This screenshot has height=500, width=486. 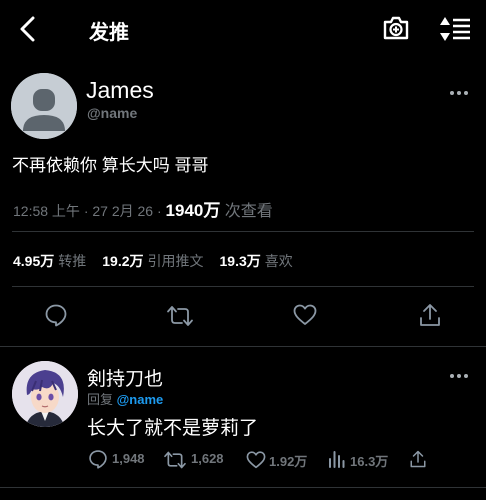 I want to click on reply-text: 长大了就不是萝莉了, so click(x=173, y=428).